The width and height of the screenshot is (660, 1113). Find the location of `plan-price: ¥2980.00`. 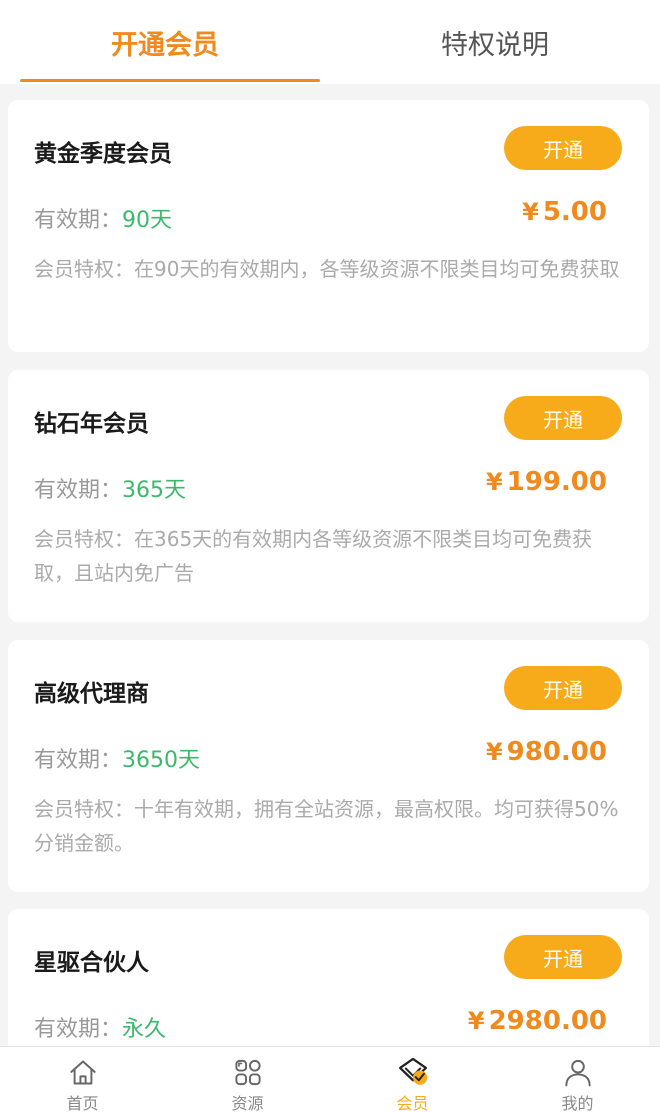

plan-price: ¥2980.00 is located at coordinates (537, 1021).